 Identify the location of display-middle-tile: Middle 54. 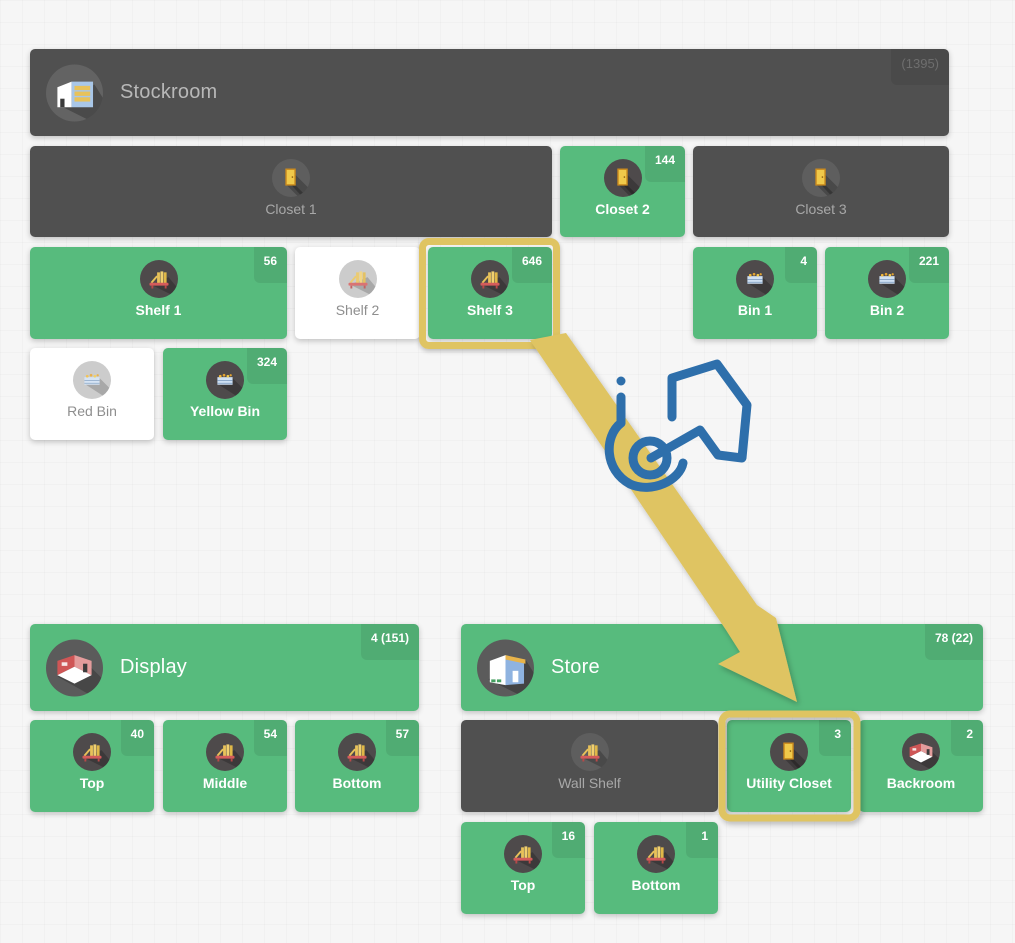
(225, 766).